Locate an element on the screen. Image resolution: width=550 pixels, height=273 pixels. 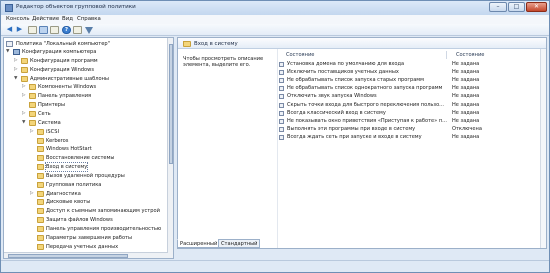
tree-item: ▷ Конфигурация Windows is located at coordinates (86, 70).